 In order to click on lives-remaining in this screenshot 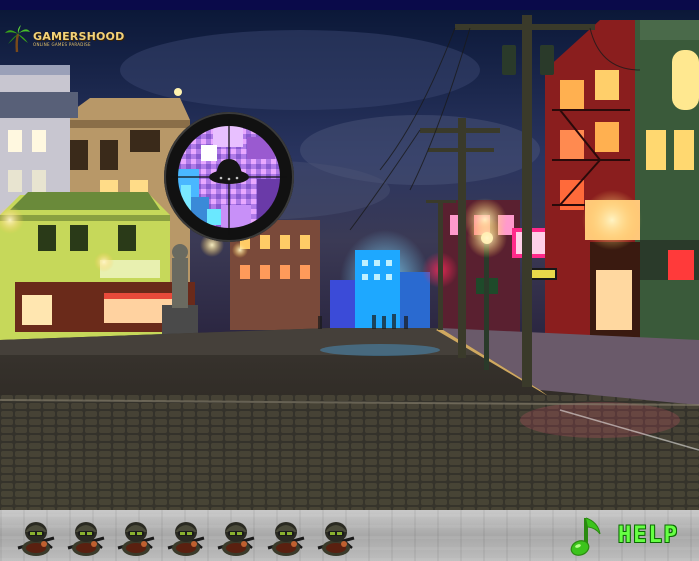, I will do `click(186, 536)`.